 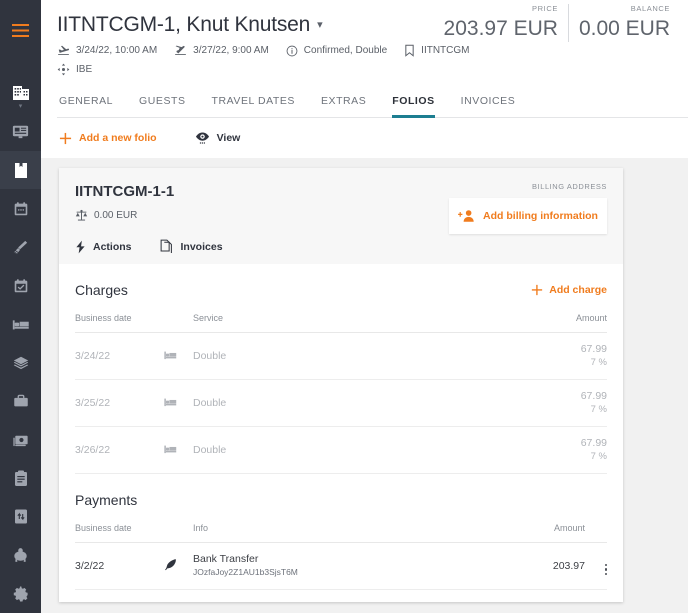 What do you see at coordinates (178, 531) in the screenshot?
I see `payments-col-icon` at bounding box center [178, 531].